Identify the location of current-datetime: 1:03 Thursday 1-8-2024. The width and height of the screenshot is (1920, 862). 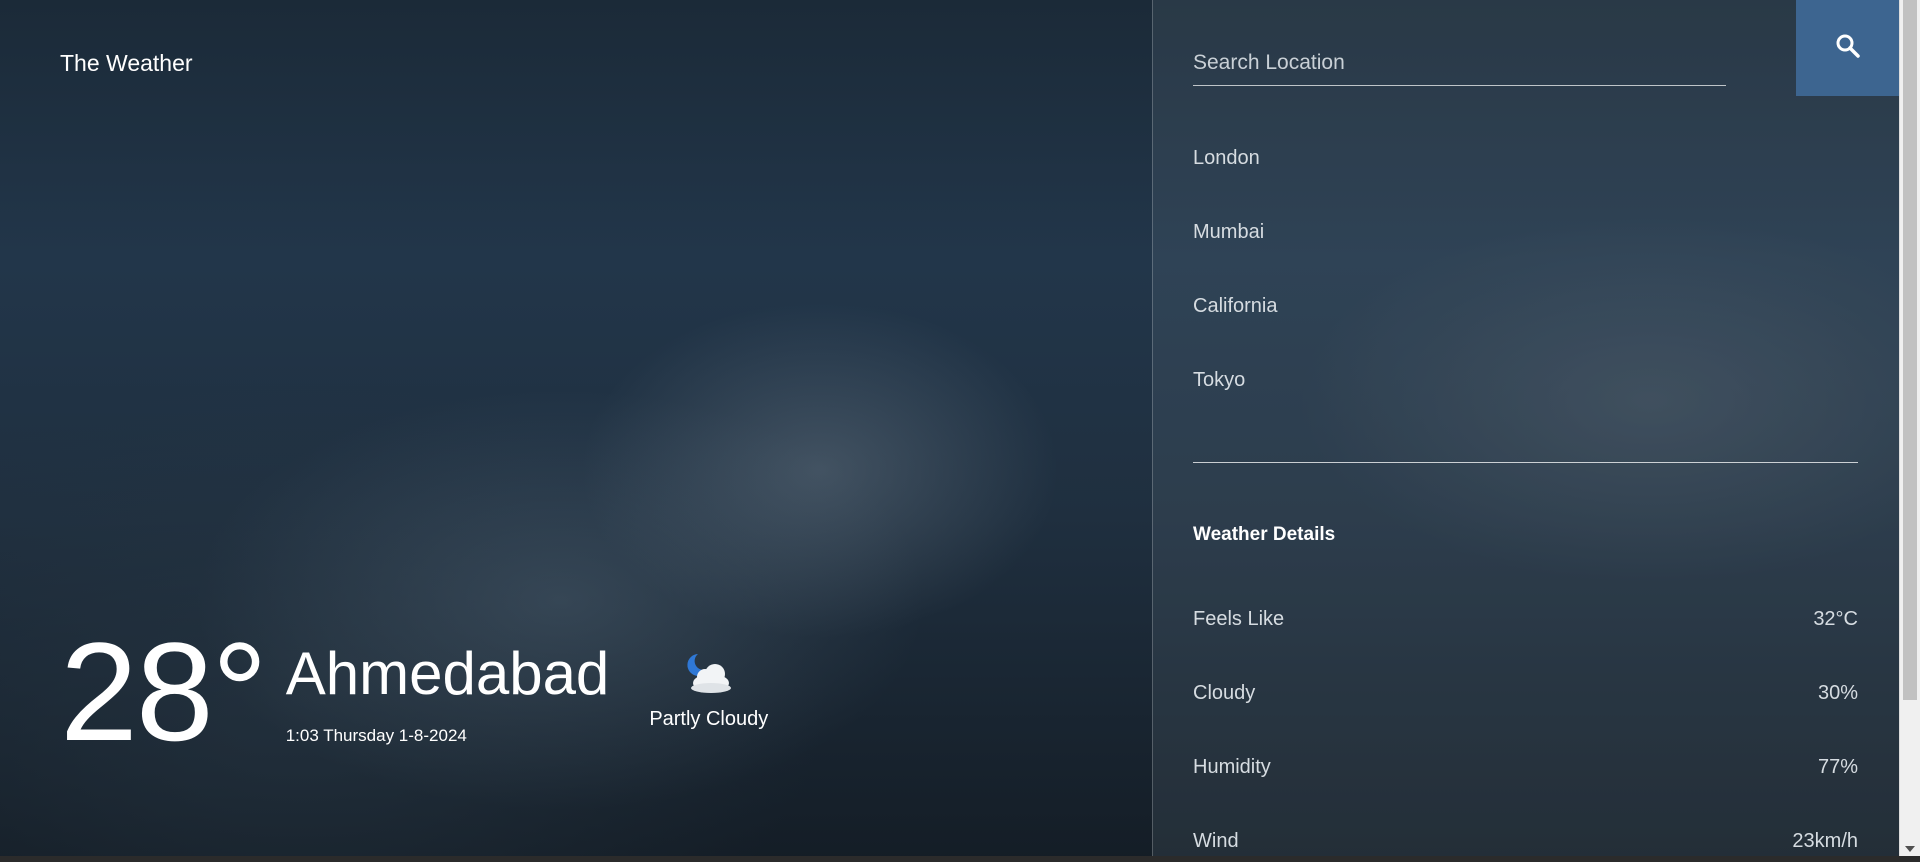
(376, 735).